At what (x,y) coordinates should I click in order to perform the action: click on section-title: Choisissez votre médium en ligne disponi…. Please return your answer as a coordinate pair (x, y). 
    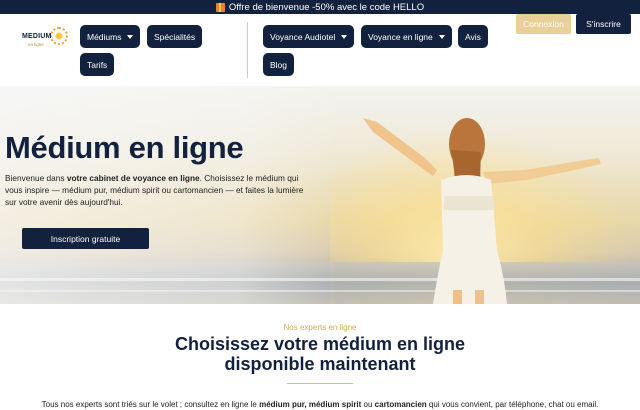
    Looking at the image, I should click on (320, 354).